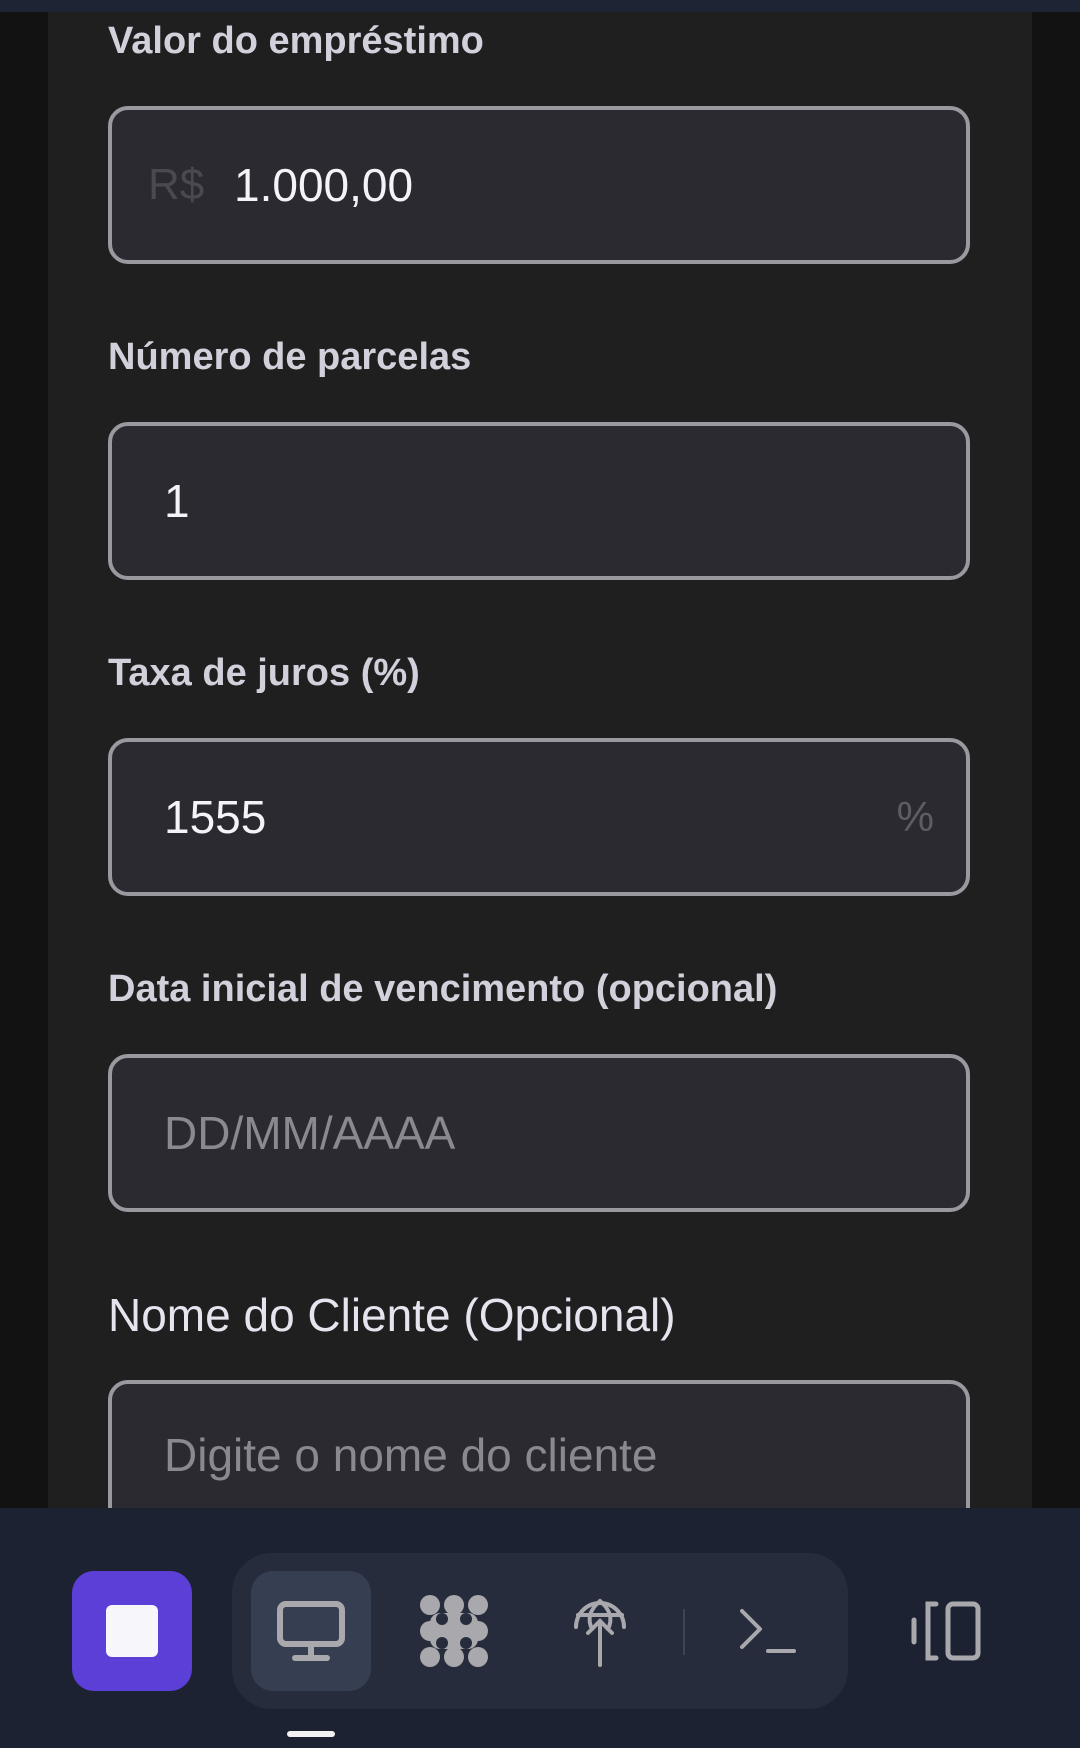 Image resolution: width=1080 pixels, height=1748 pixels. I want to click on interest-rate-input: 1555 %, so click(539, 817).